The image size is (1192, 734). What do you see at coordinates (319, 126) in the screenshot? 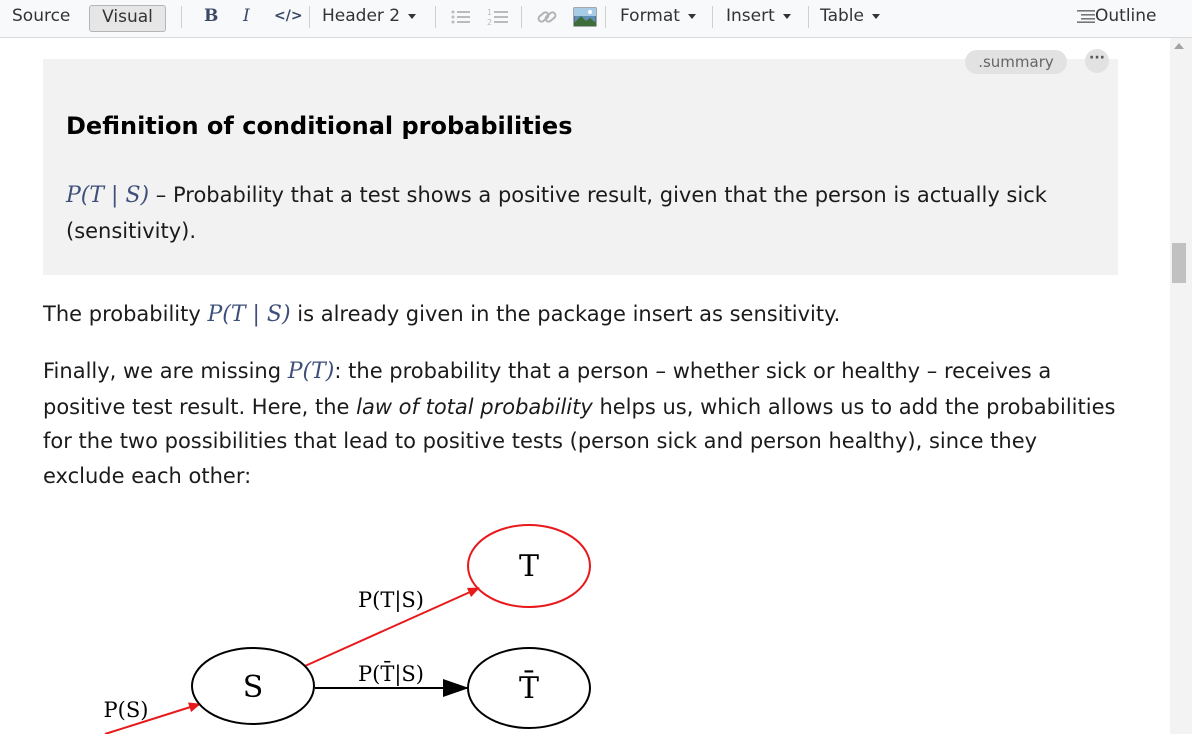
I see `summary-heading: Definition of conditional probabilities` at bounding box center [319, 126].